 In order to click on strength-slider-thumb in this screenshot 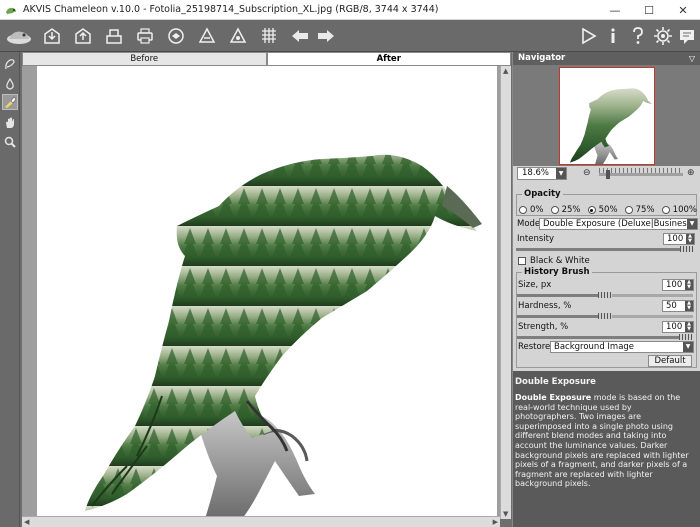, I will do `click(686, 337)`.